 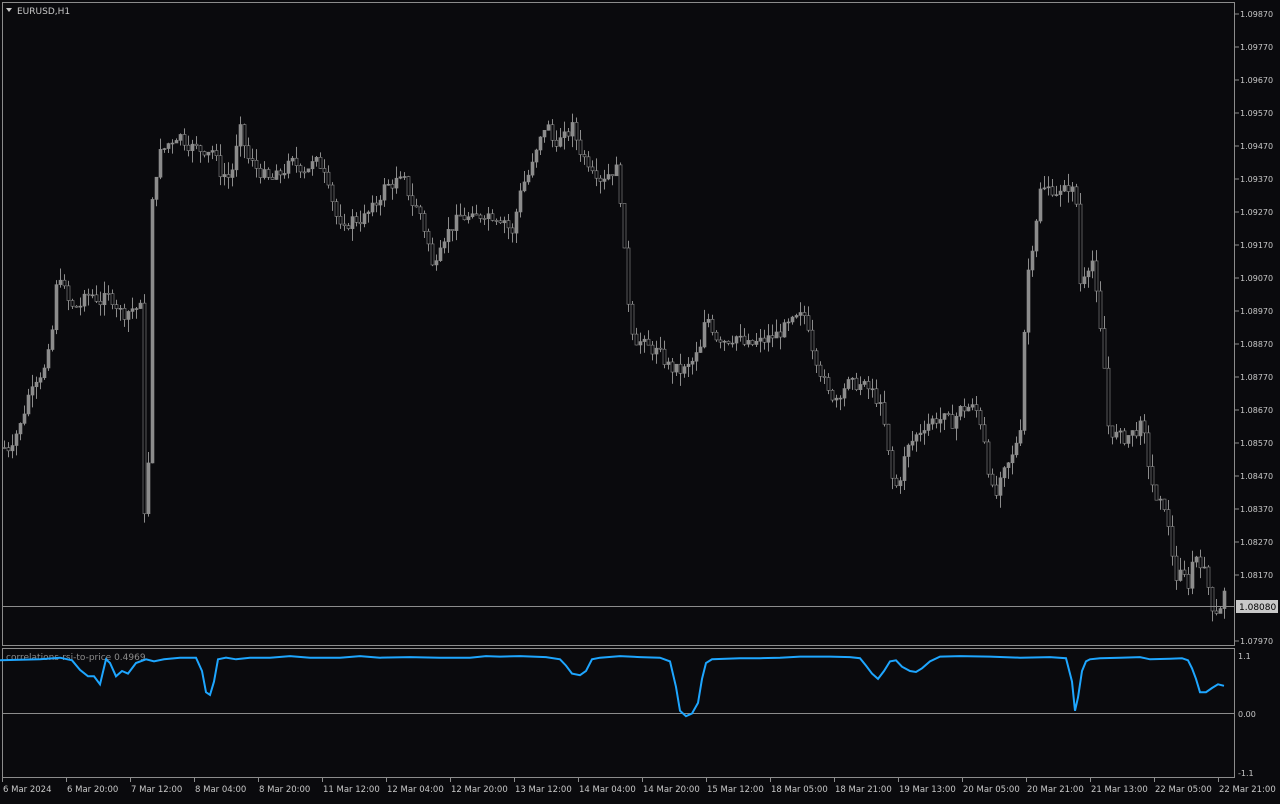 What do you see at coordinates (1256, 542) in the screenshot?
I see `price-tick-label: 1.08270` at bounding box center [1256, 542].